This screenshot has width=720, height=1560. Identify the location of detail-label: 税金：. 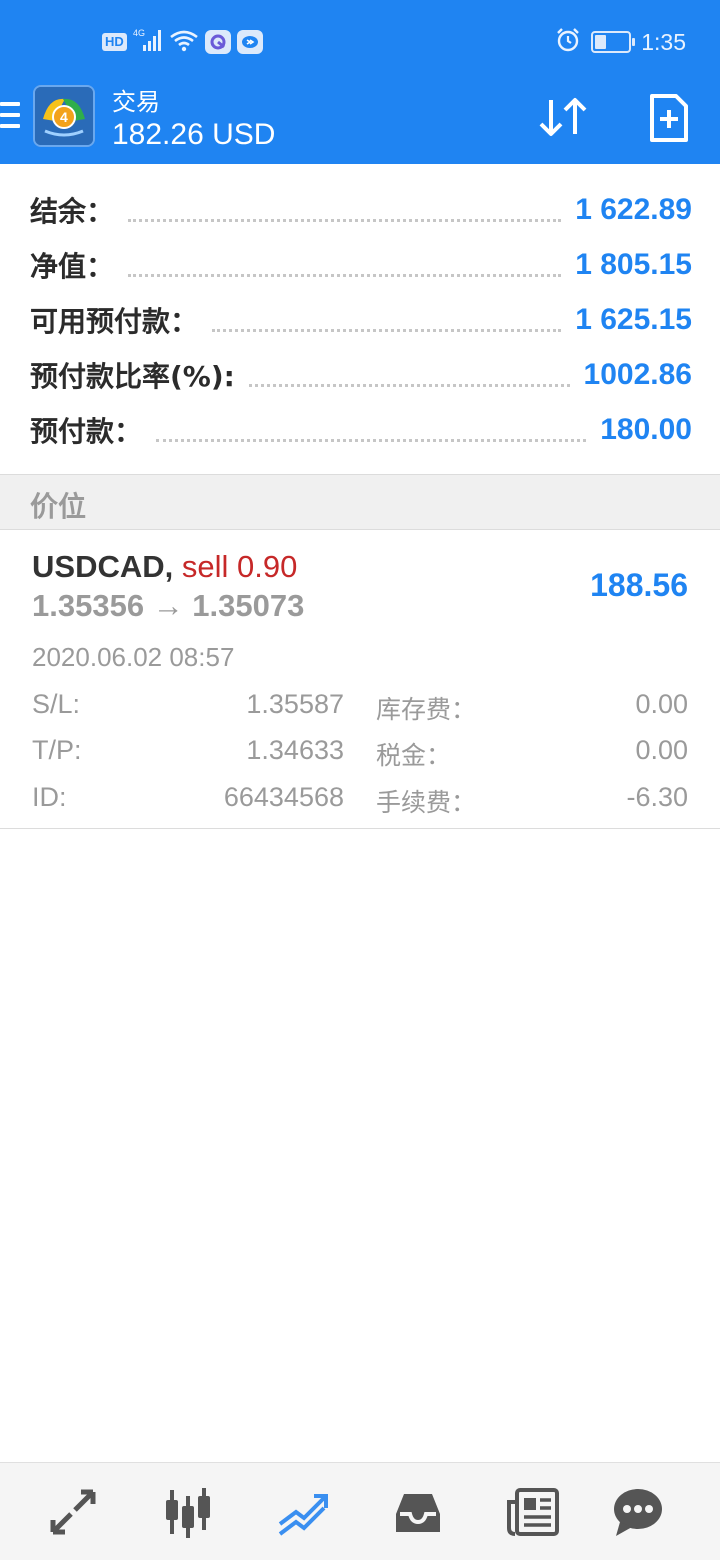
(414, 755).